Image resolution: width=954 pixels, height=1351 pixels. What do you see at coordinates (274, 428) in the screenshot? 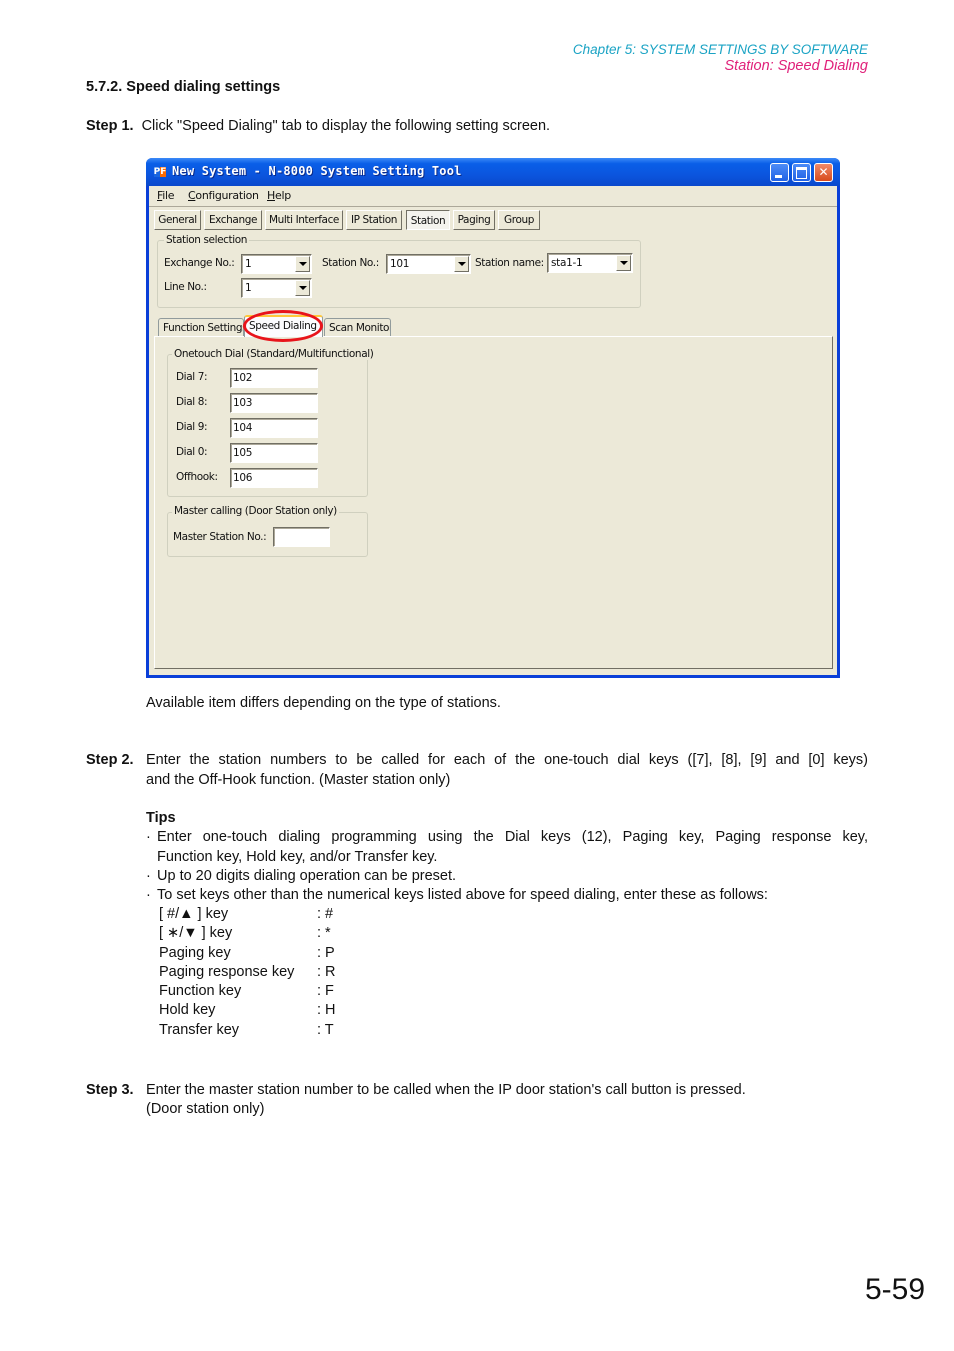
I see `dial-9-input: 104` at bounding box center [274, 428].